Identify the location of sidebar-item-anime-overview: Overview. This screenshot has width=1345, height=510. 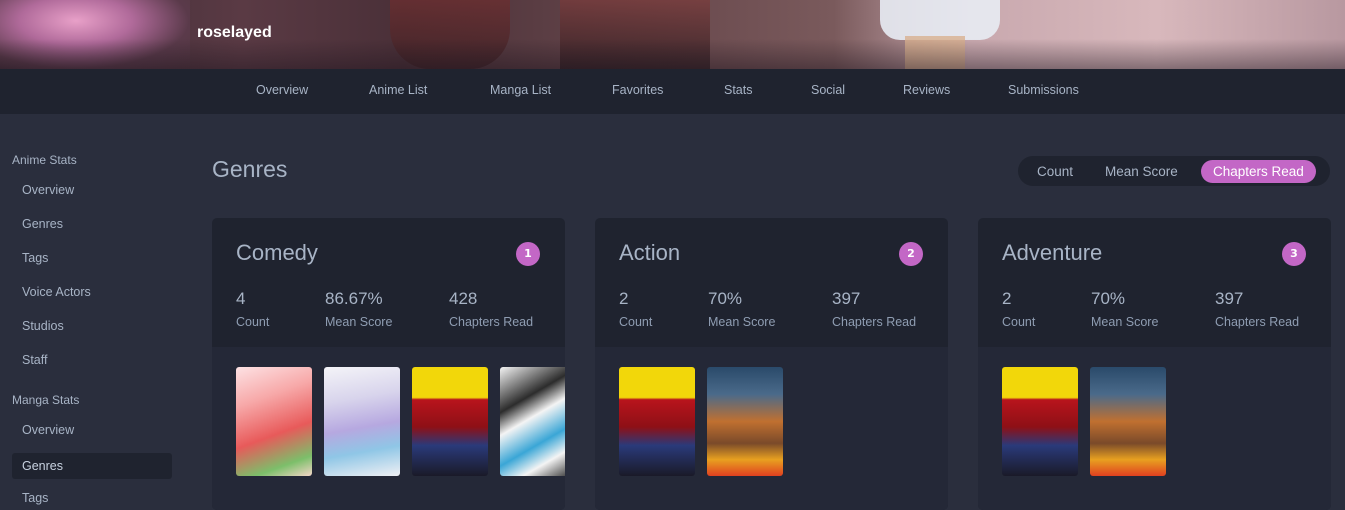
(92, 190).